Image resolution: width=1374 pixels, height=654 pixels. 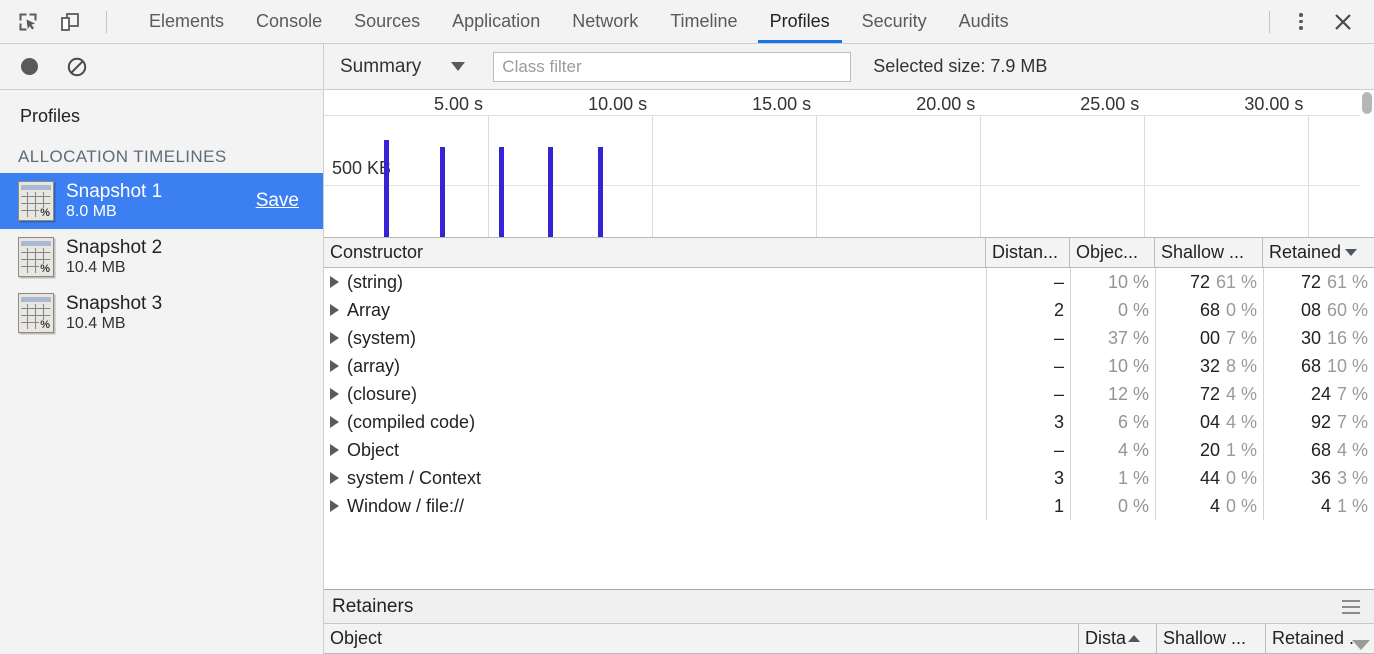 What do you see at coordinates (1209, 394) in the screenshot?
I see `cell-shallow-size: 72 4 %` at bounding box center [1209, 394].